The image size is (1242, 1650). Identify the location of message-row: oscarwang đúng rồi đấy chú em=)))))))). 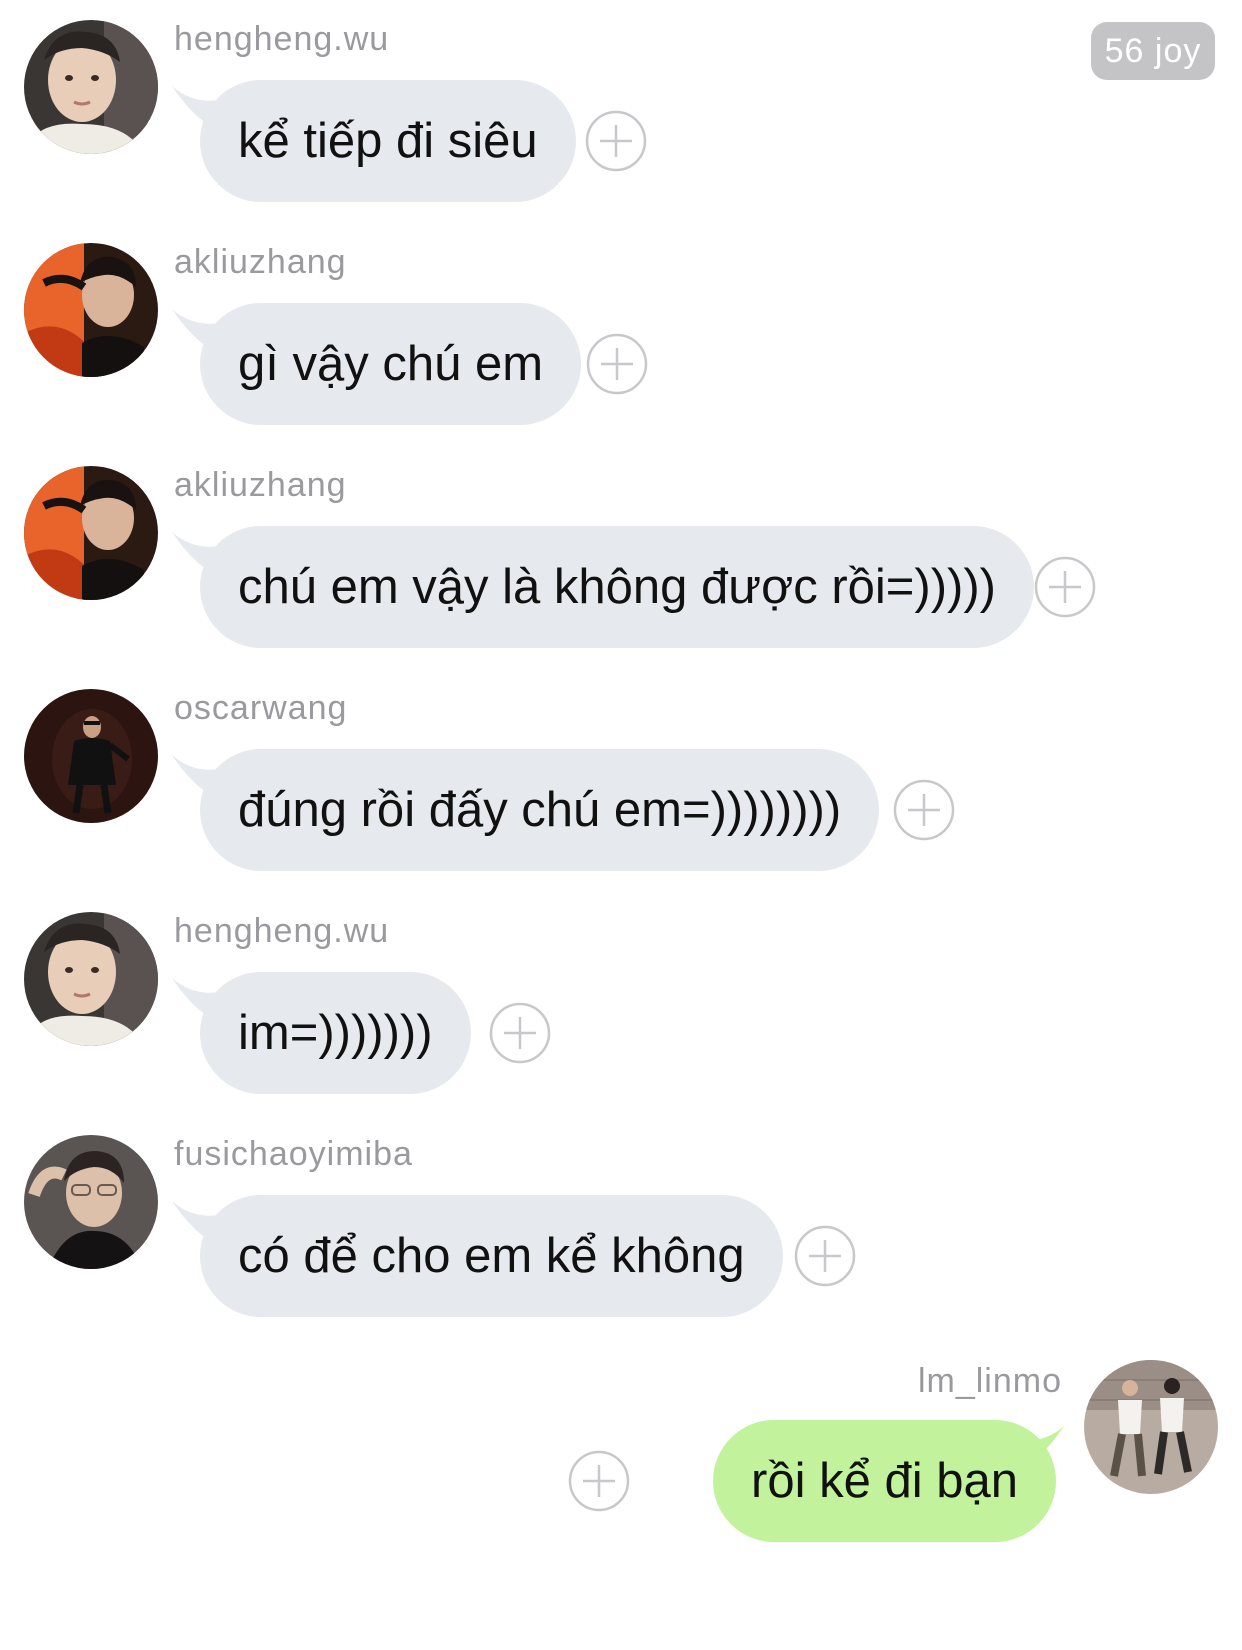
(621, 770).